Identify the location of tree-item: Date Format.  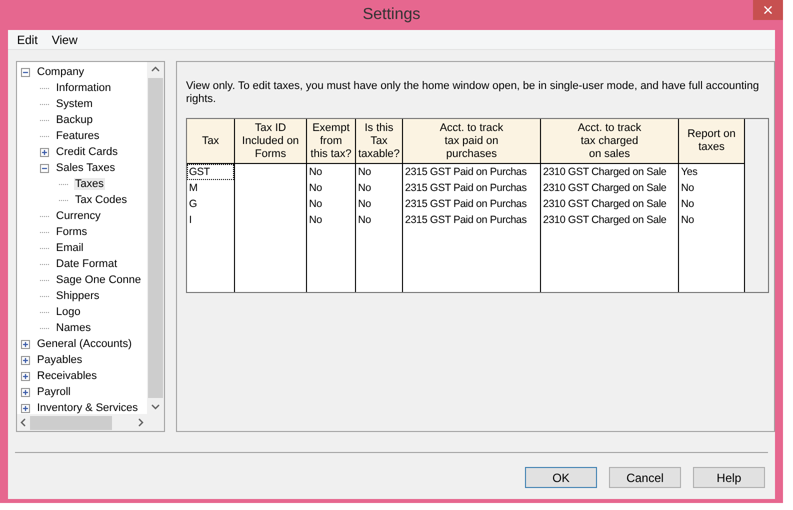
(86, 264).